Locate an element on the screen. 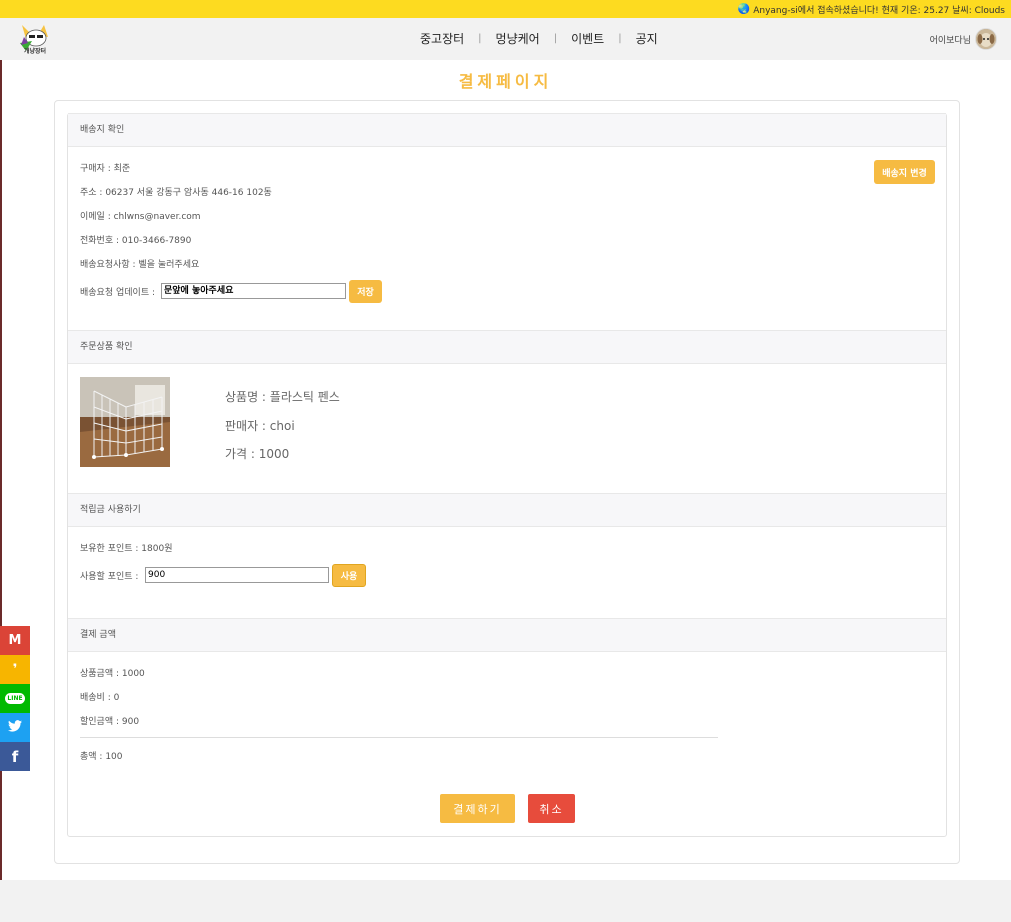 This screenshot has height=922, width=1011. payment-divider is located at coordinates (399, 737).